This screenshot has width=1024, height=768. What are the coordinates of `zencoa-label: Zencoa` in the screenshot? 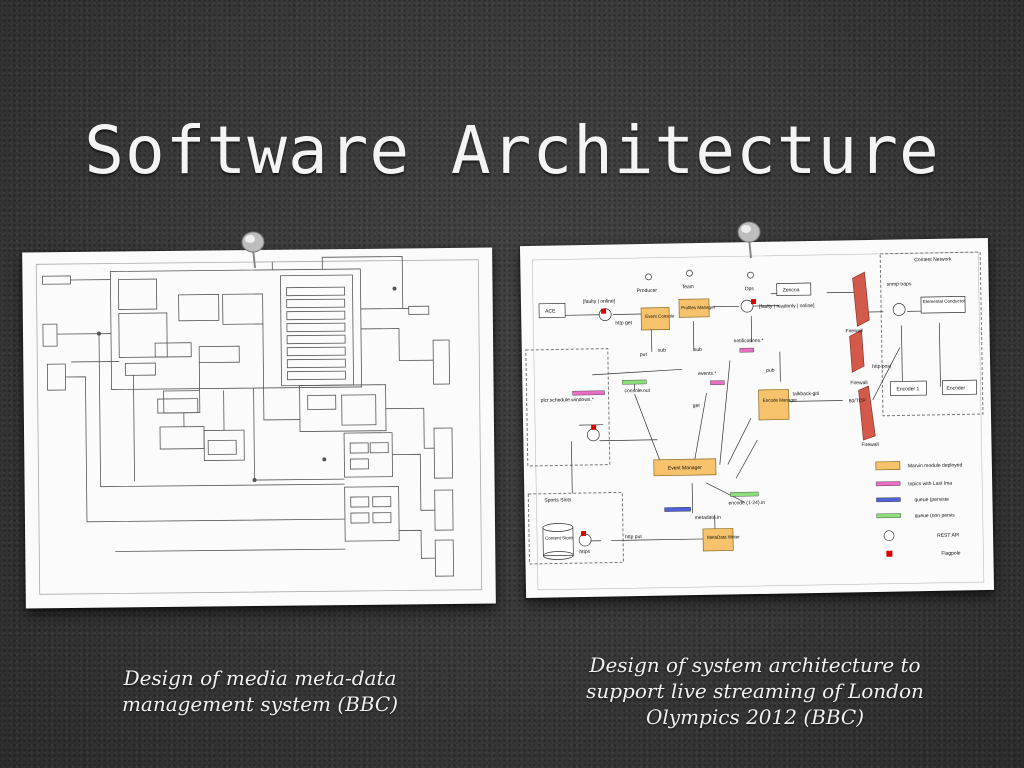 It's located at (791, 290).